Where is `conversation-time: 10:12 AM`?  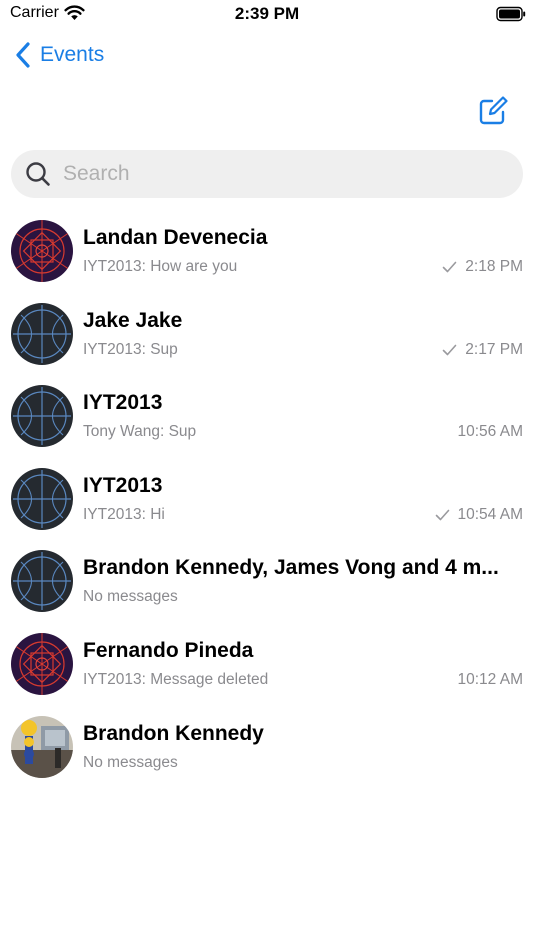
conversation-time: 10:12 AM is located at coordinates (490, 679).